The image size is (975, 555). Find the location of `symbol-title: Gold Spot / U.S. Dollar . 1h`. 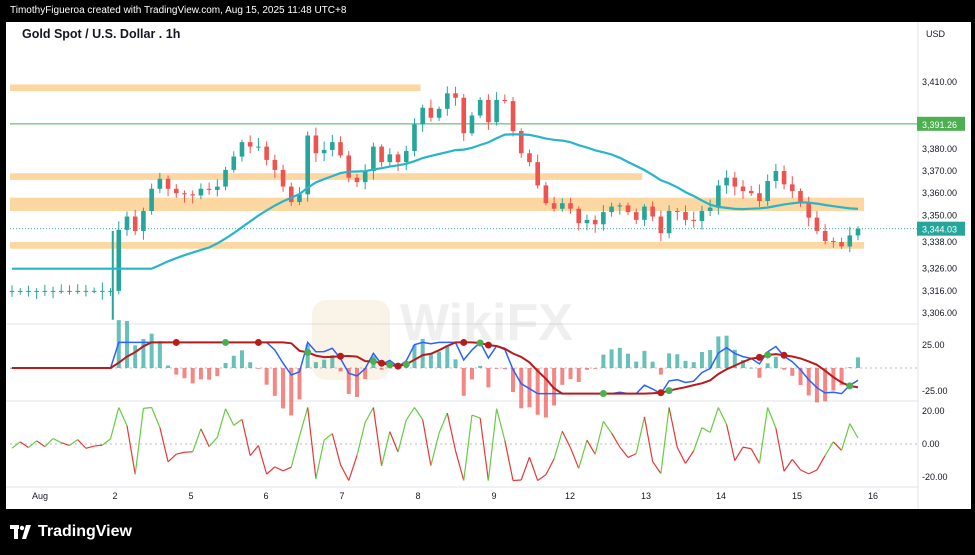

symbol-title: Gold Spot / U.S. Dollar . 1h is located at coordinates (101, 34).